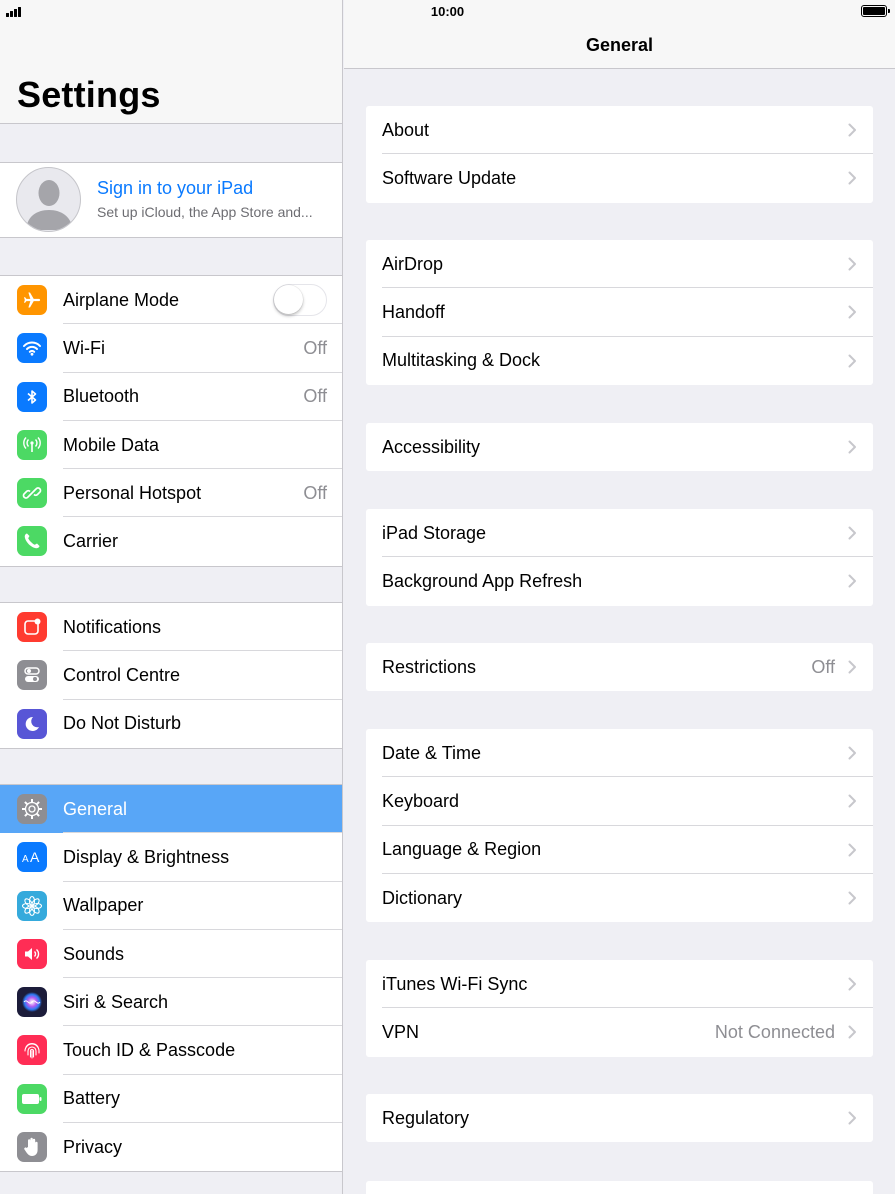 Image resolution: width=895 pixels, height=1194 pixels. What do you see at coordinates (619, 984) in the screenshot?
I see `general-item-itunes-wi-fi-sync: iTunes Wi-Fi Sync` at bounding box center [619, 984].